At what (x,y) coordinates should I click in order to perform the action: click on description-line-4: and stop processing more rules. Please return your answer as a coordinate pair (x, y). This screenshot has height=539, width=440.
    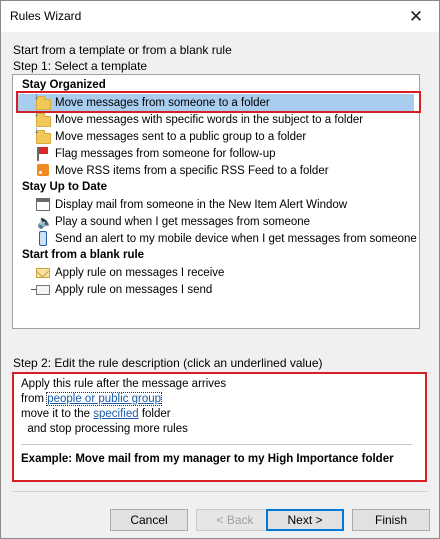
    Looking at the image, I should click on (104, 429).